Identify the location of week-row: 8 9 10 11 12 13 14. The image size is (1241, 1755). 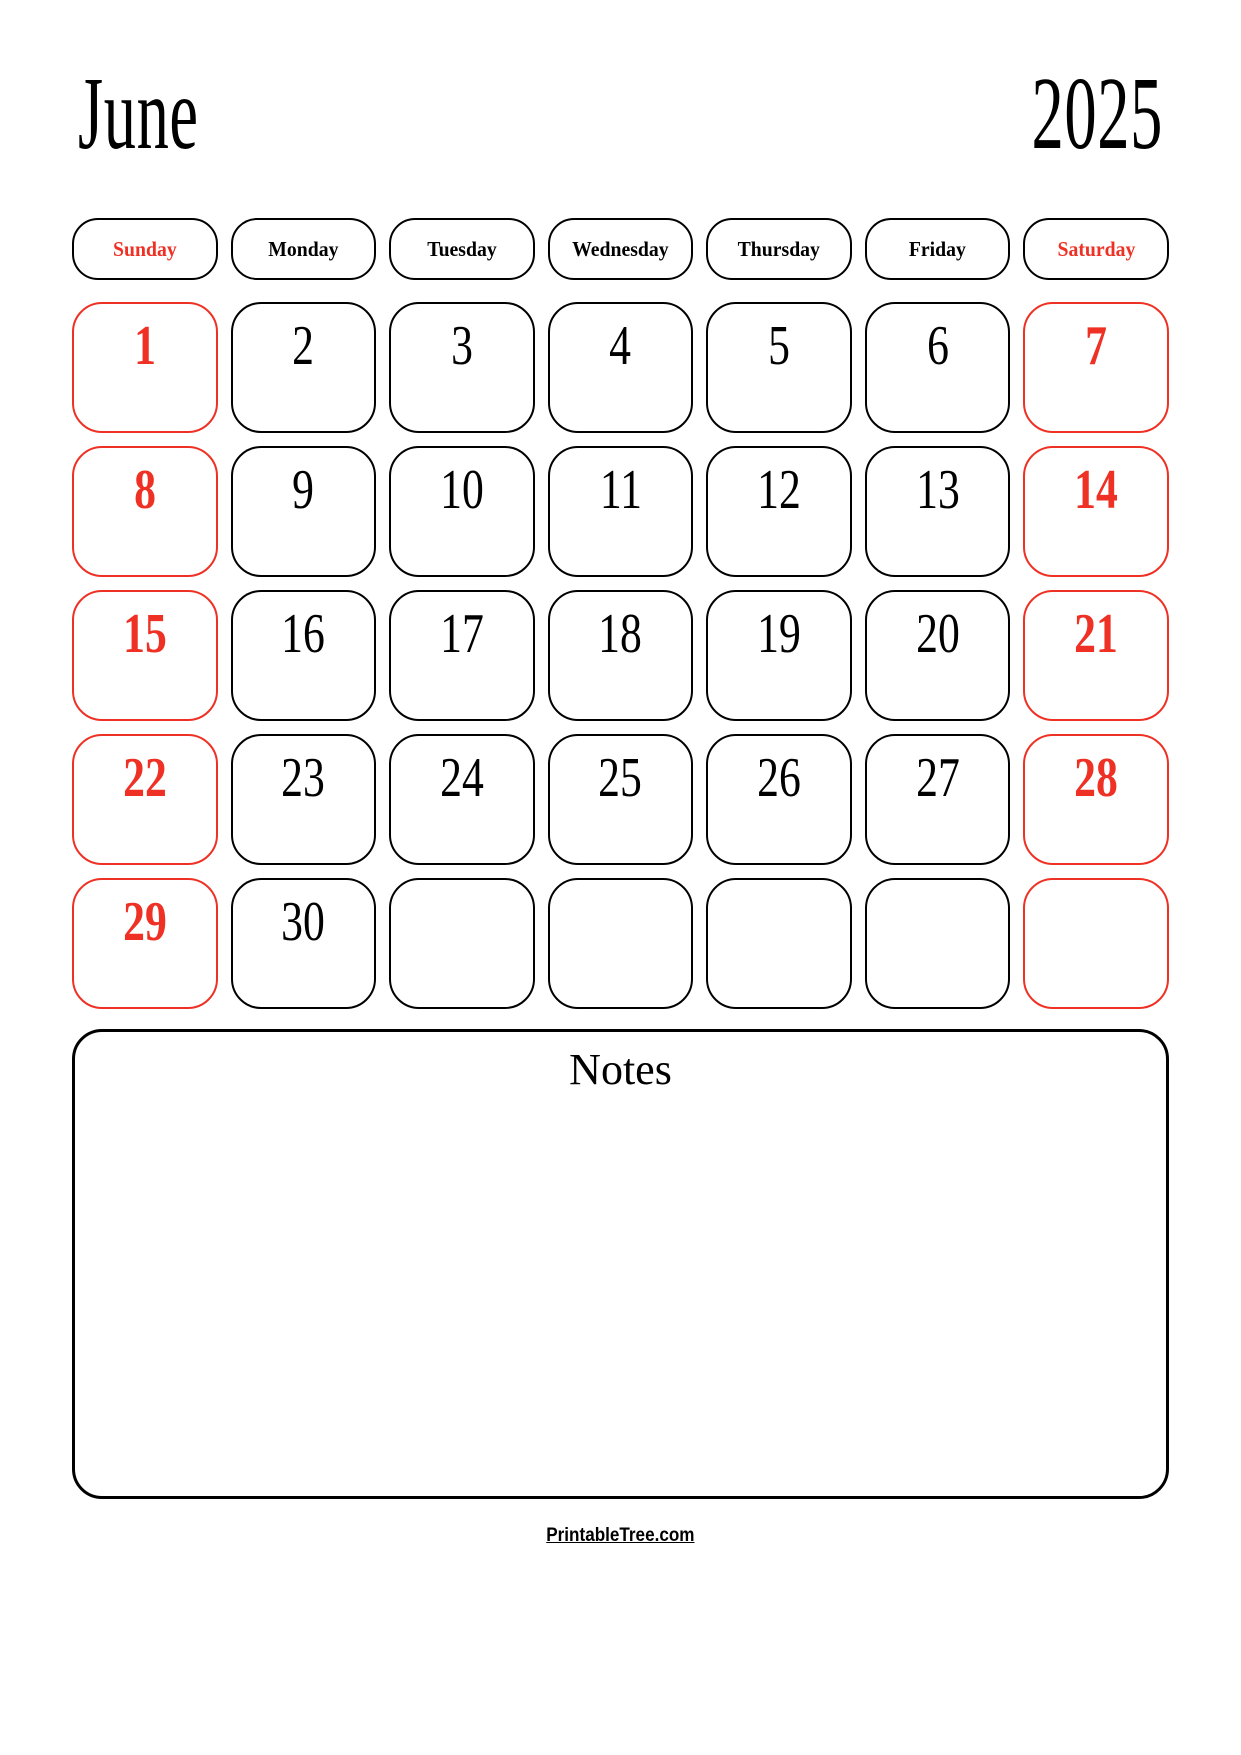
(620, 511).